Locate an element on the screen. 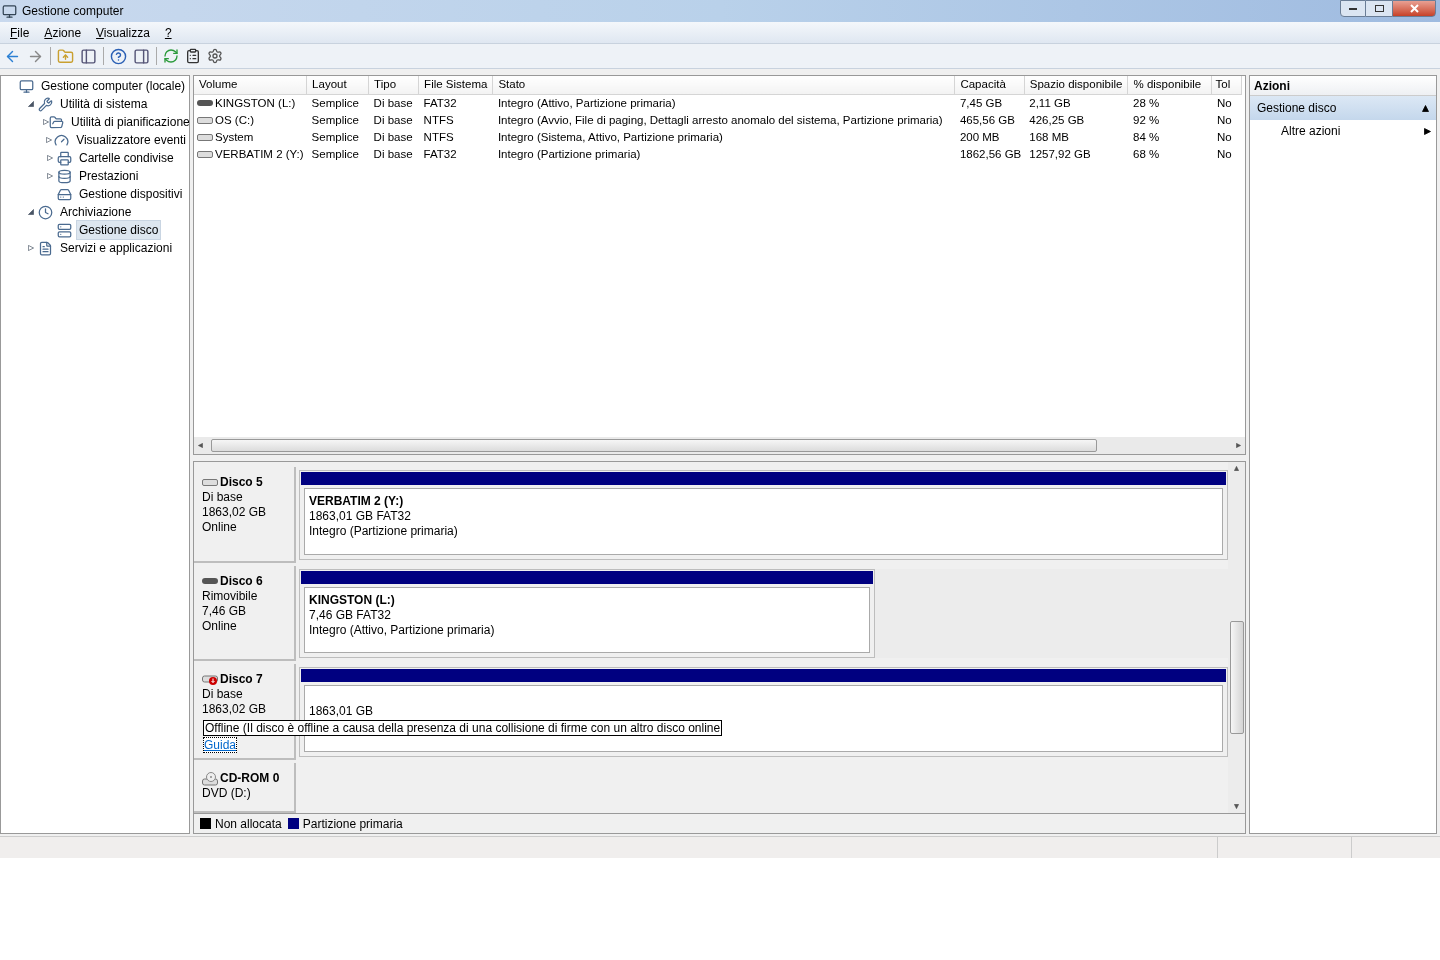  tree-item: Cartelle condivise is located at coordinates (126, 158).